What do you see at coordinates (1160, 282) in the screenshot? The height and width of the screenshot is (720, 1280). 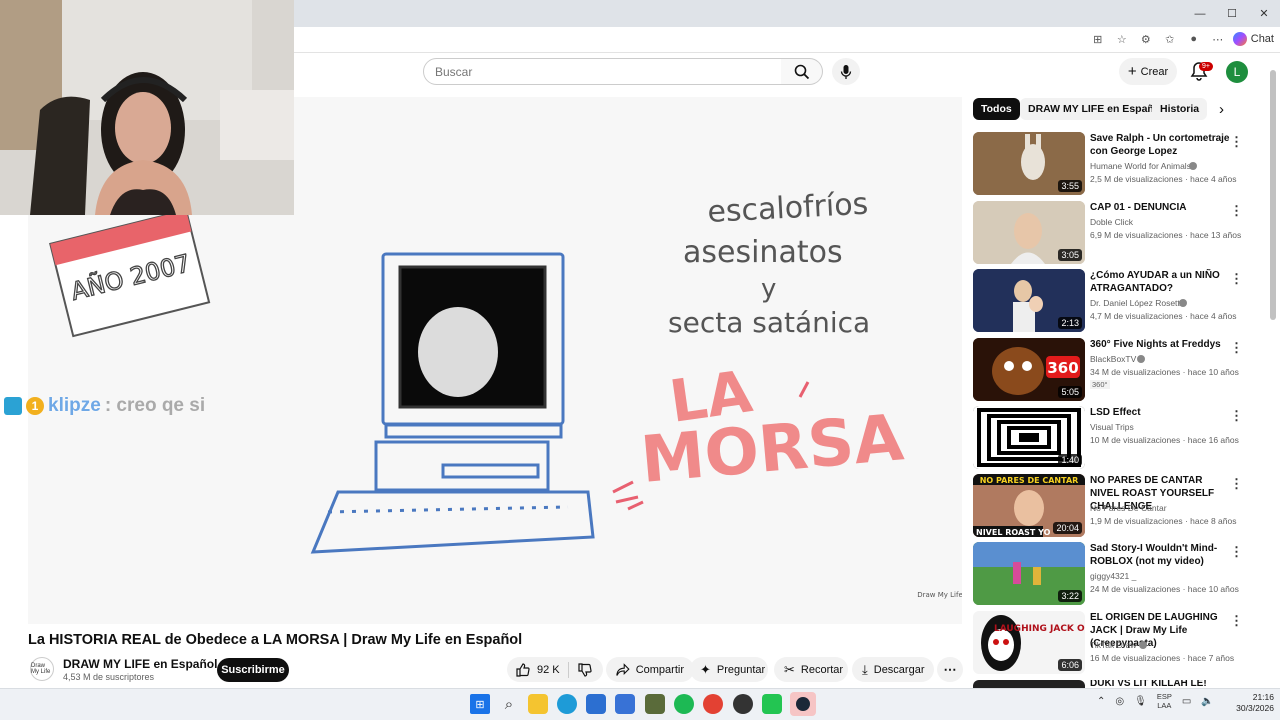 I see `video-title: ¿Cómo AYUDAR a un NIÑO ATRAGANTADO?` at bounding box center [1160, 282].